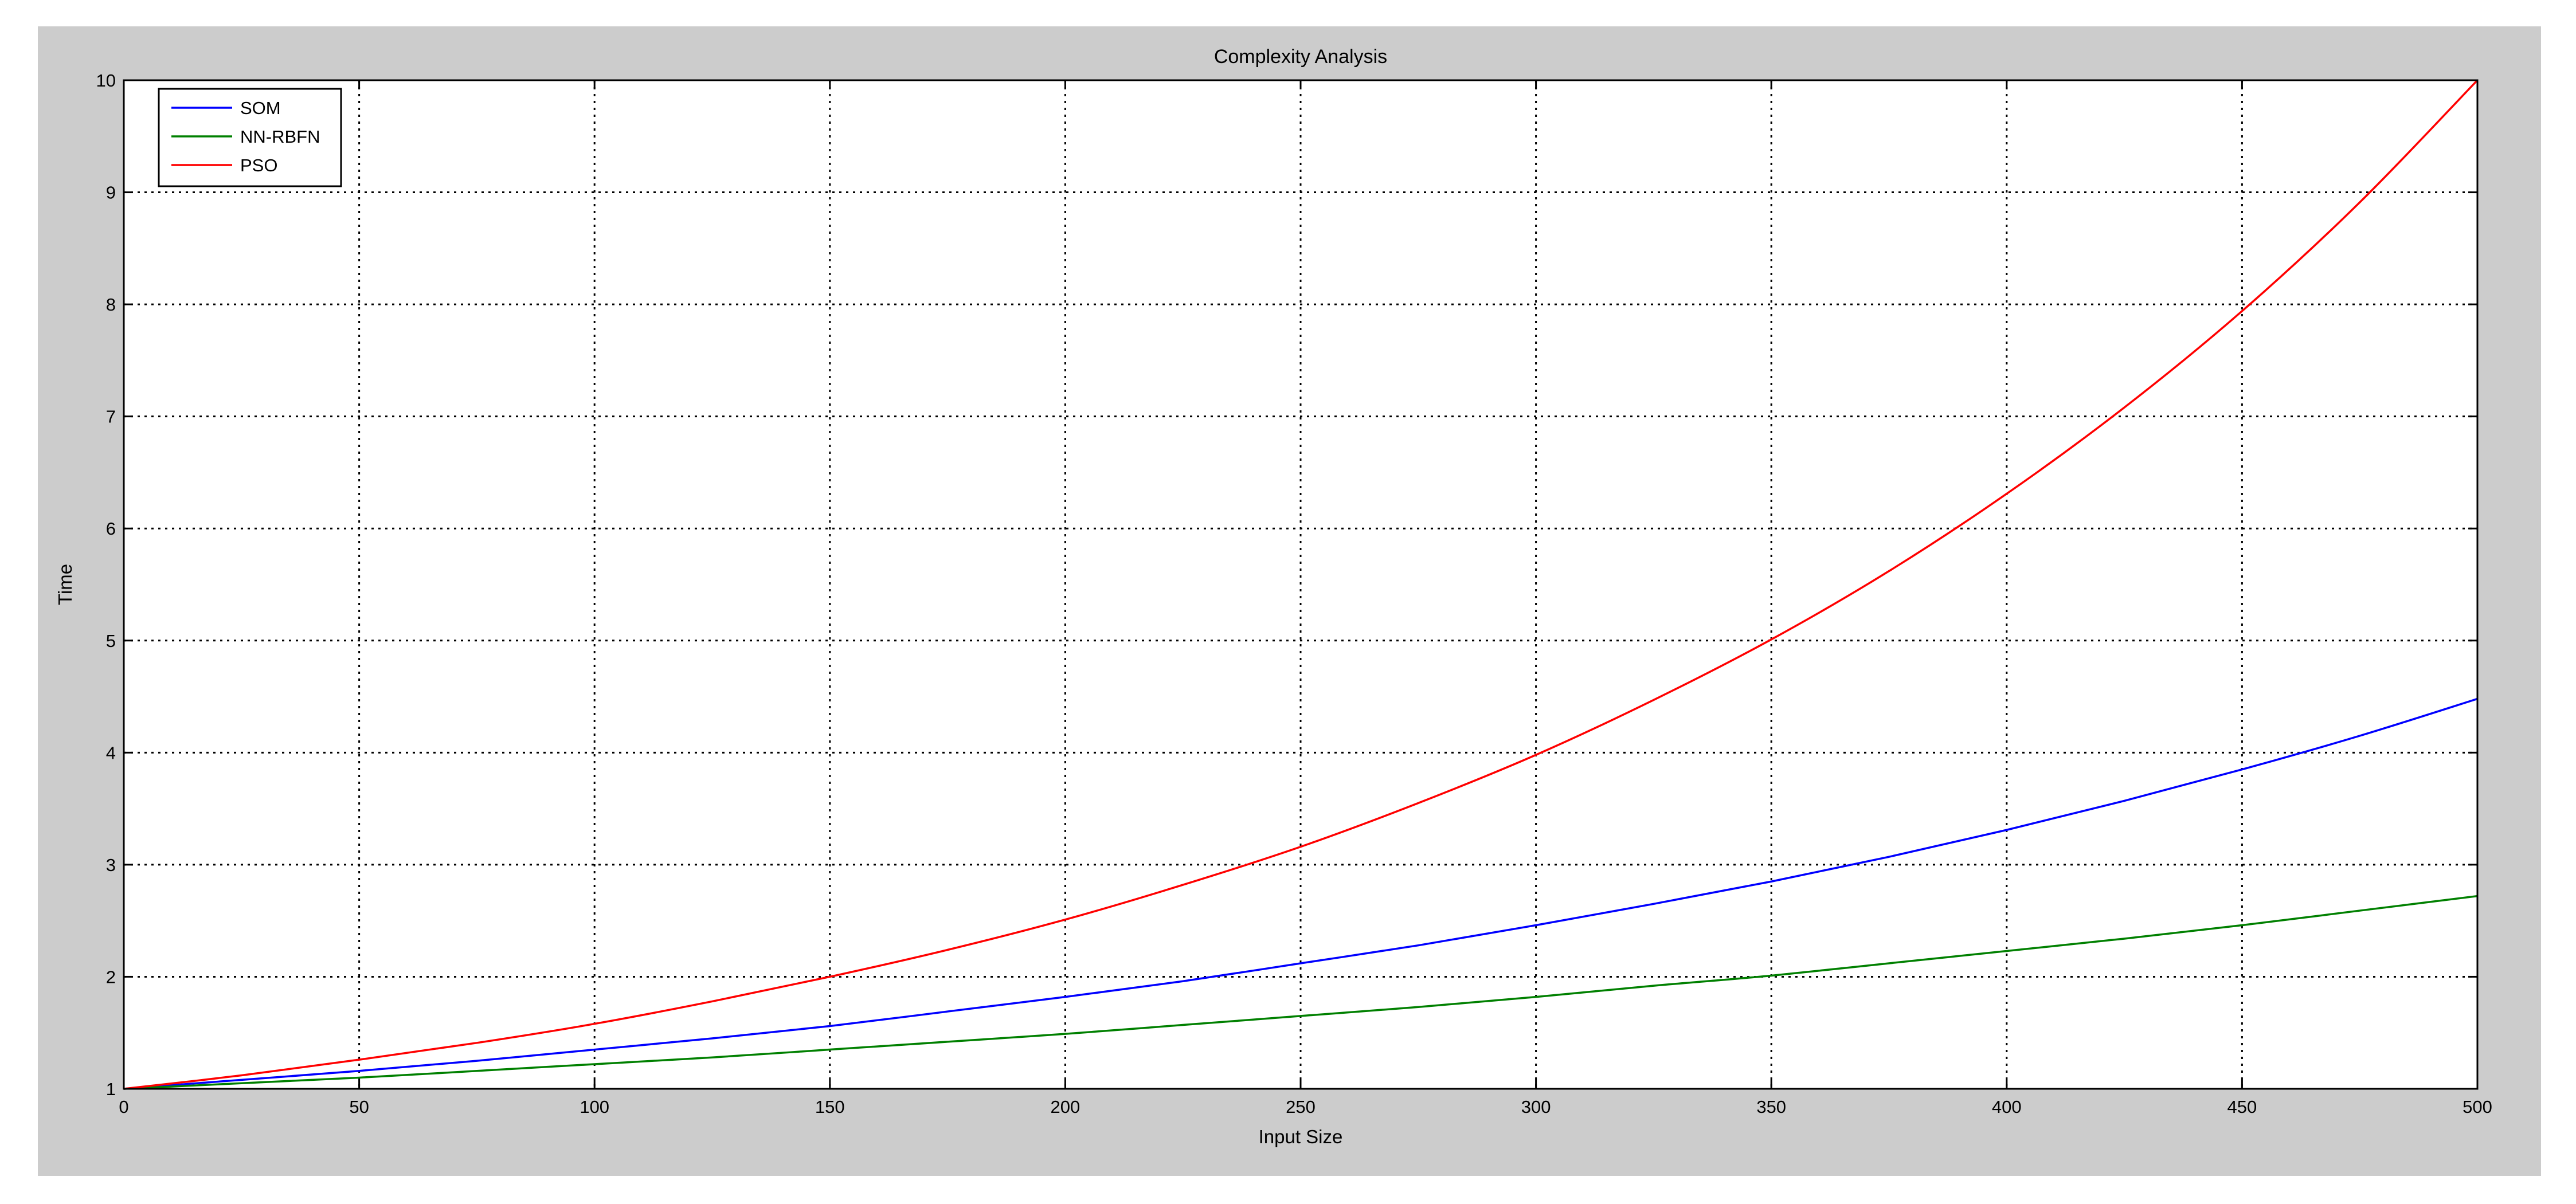 Image resolution: width=2576 pixels, height=1204 pixels. I want to click on legend: SOM NN-RBFN PSO, so click(250, 137).